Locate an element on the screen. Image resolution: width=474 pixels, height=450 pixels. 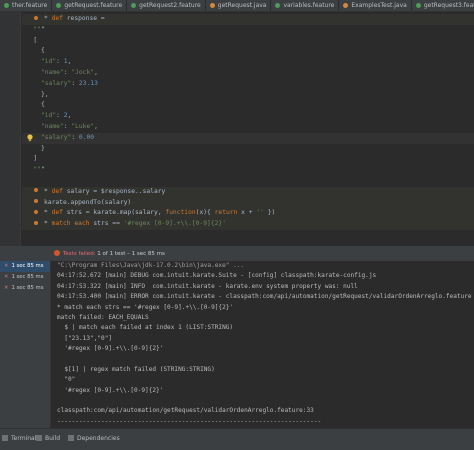
code-line-text: karate.appendTo(salary) is located at coordinates (88, 202).